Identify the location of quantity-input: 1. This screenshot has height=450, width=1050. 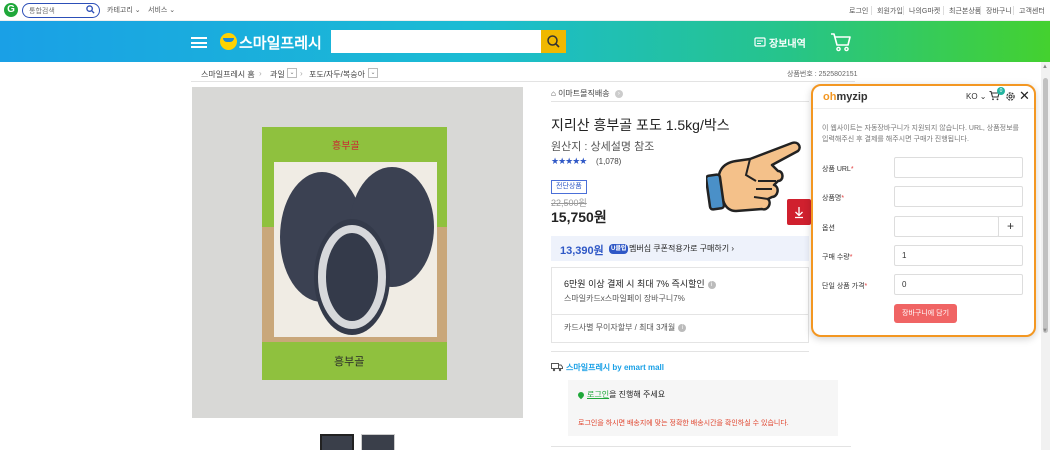
(958, 255).